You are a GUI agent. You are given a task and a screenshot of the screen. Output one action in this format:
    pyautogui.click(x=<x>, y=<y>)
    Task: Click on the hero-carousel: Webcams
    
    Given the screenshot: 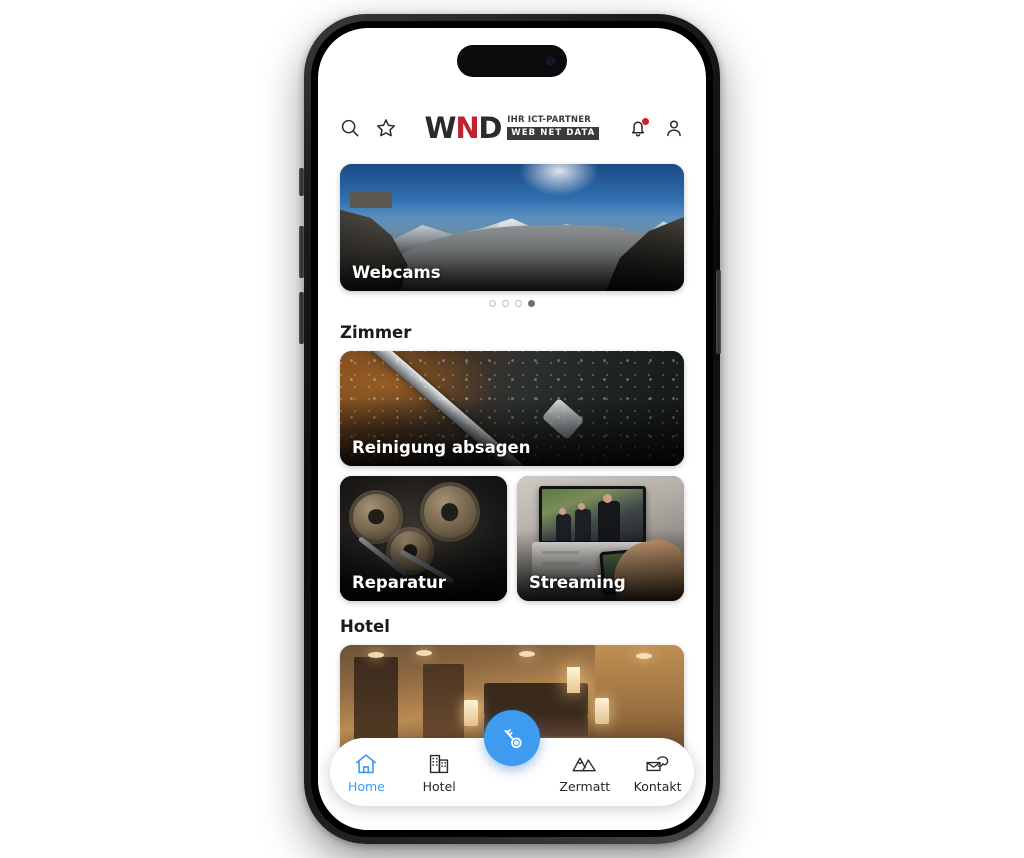 What is the action you would take?
    pyautogui.click(x=512, y=230)
    